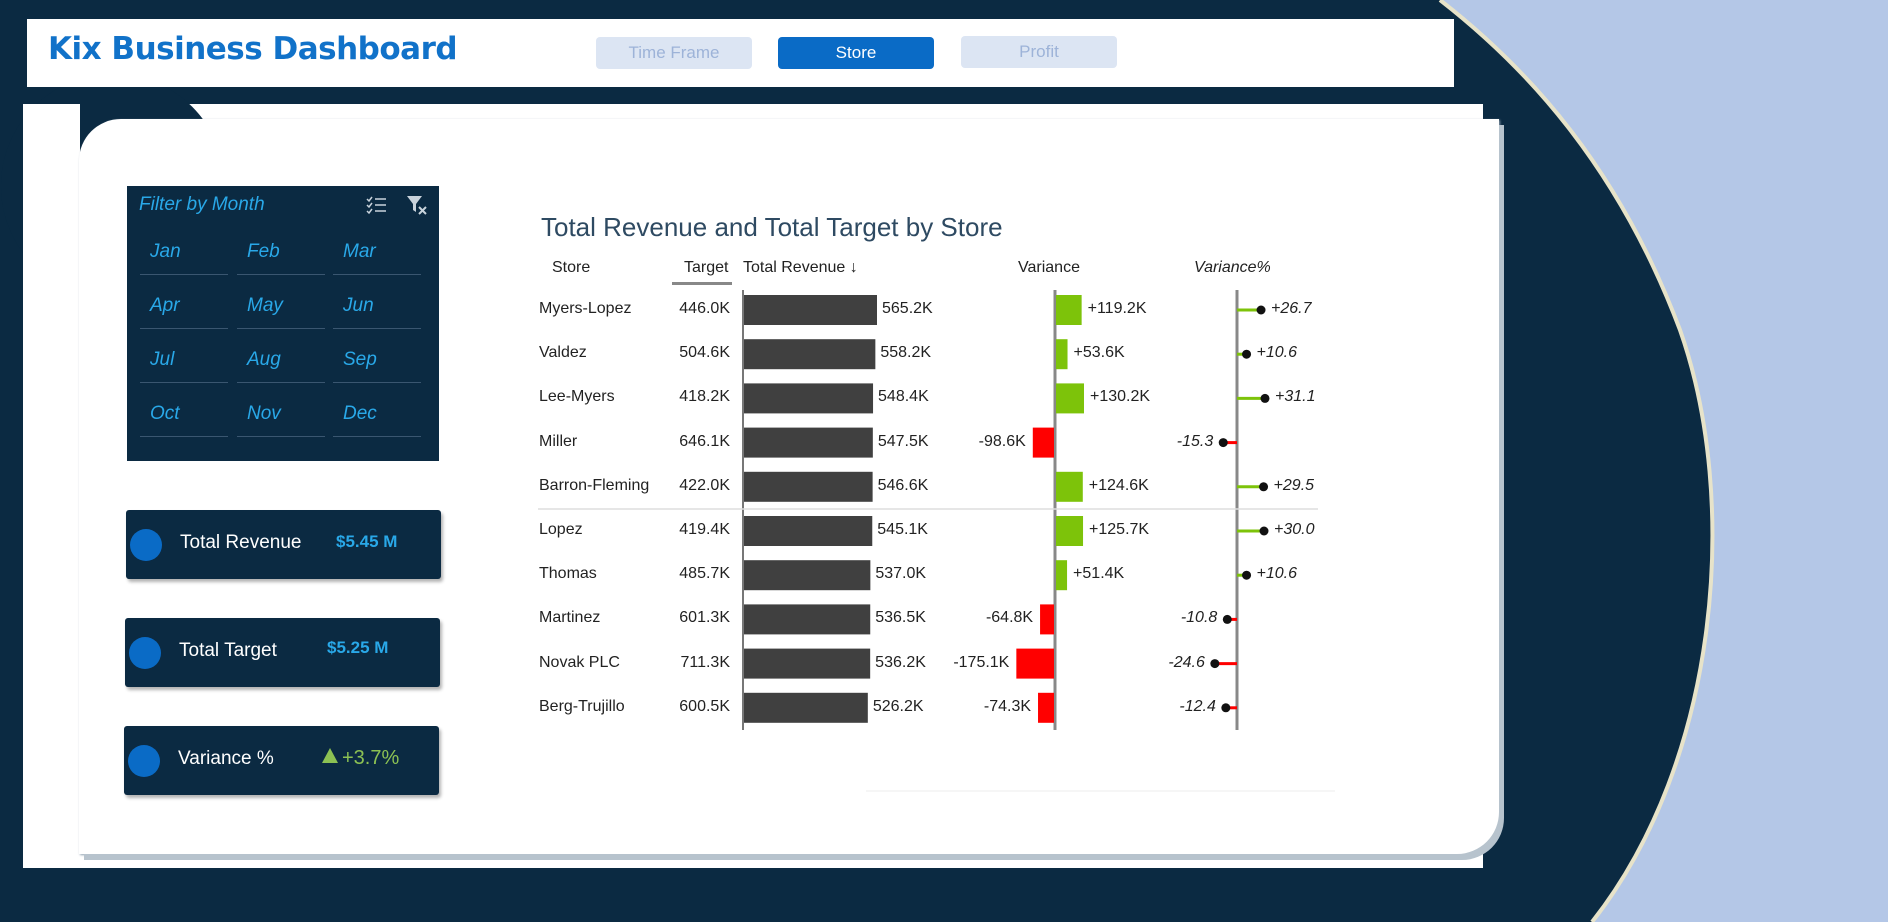 Image resolution: width=1888 pixels, height=922 pixels. Describe the element at coordinates (558, 441) in the screenshot. I see `store-label: Miller` at that location.